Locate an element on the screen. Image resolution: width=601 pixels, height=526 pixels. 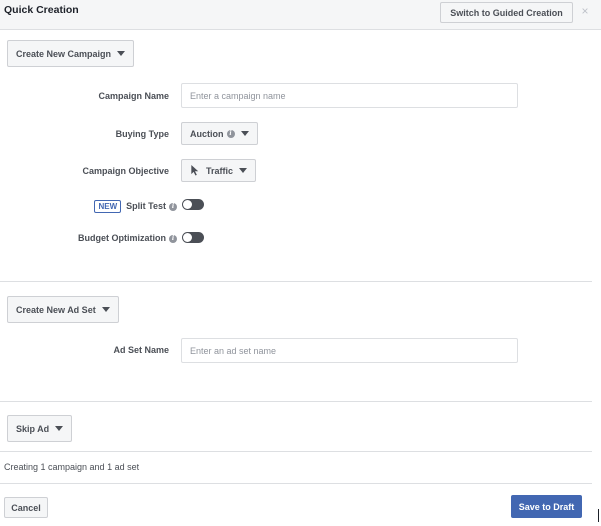
cancel-button: Cancel is located at coordinates (26, 507).